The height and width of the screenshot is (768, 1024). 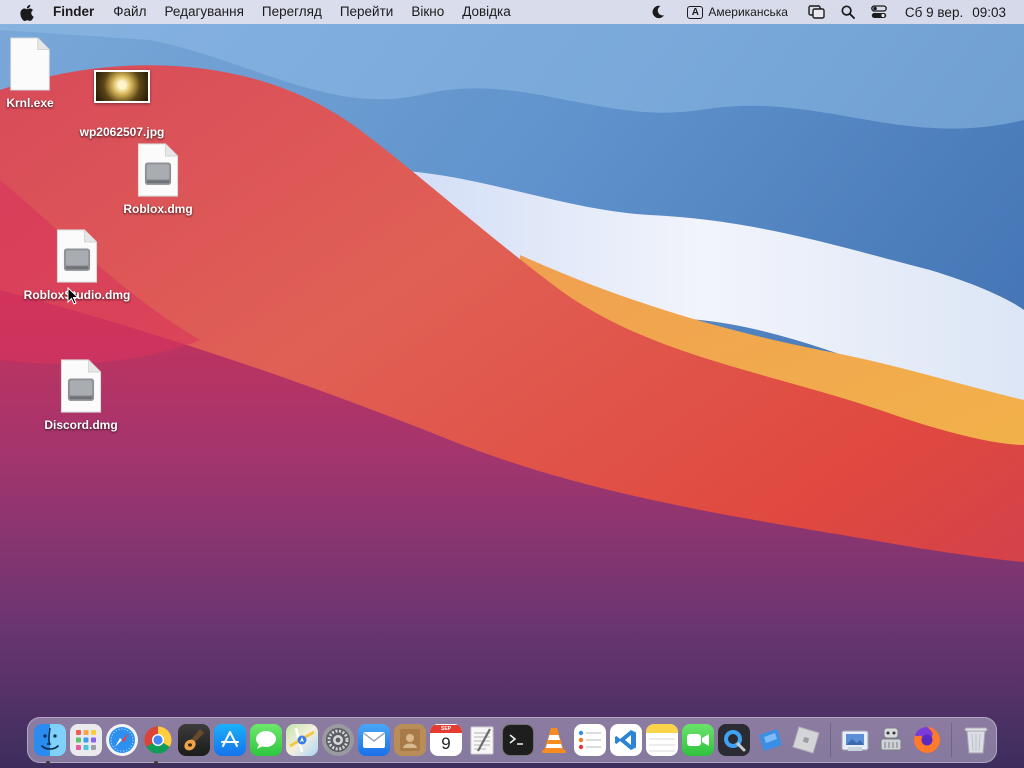 I want to click on automator-icon, so click(x=891, y=740).